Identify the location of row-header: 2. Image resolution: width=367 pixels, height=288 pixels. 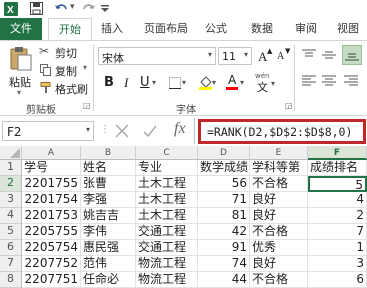
(11, 184).